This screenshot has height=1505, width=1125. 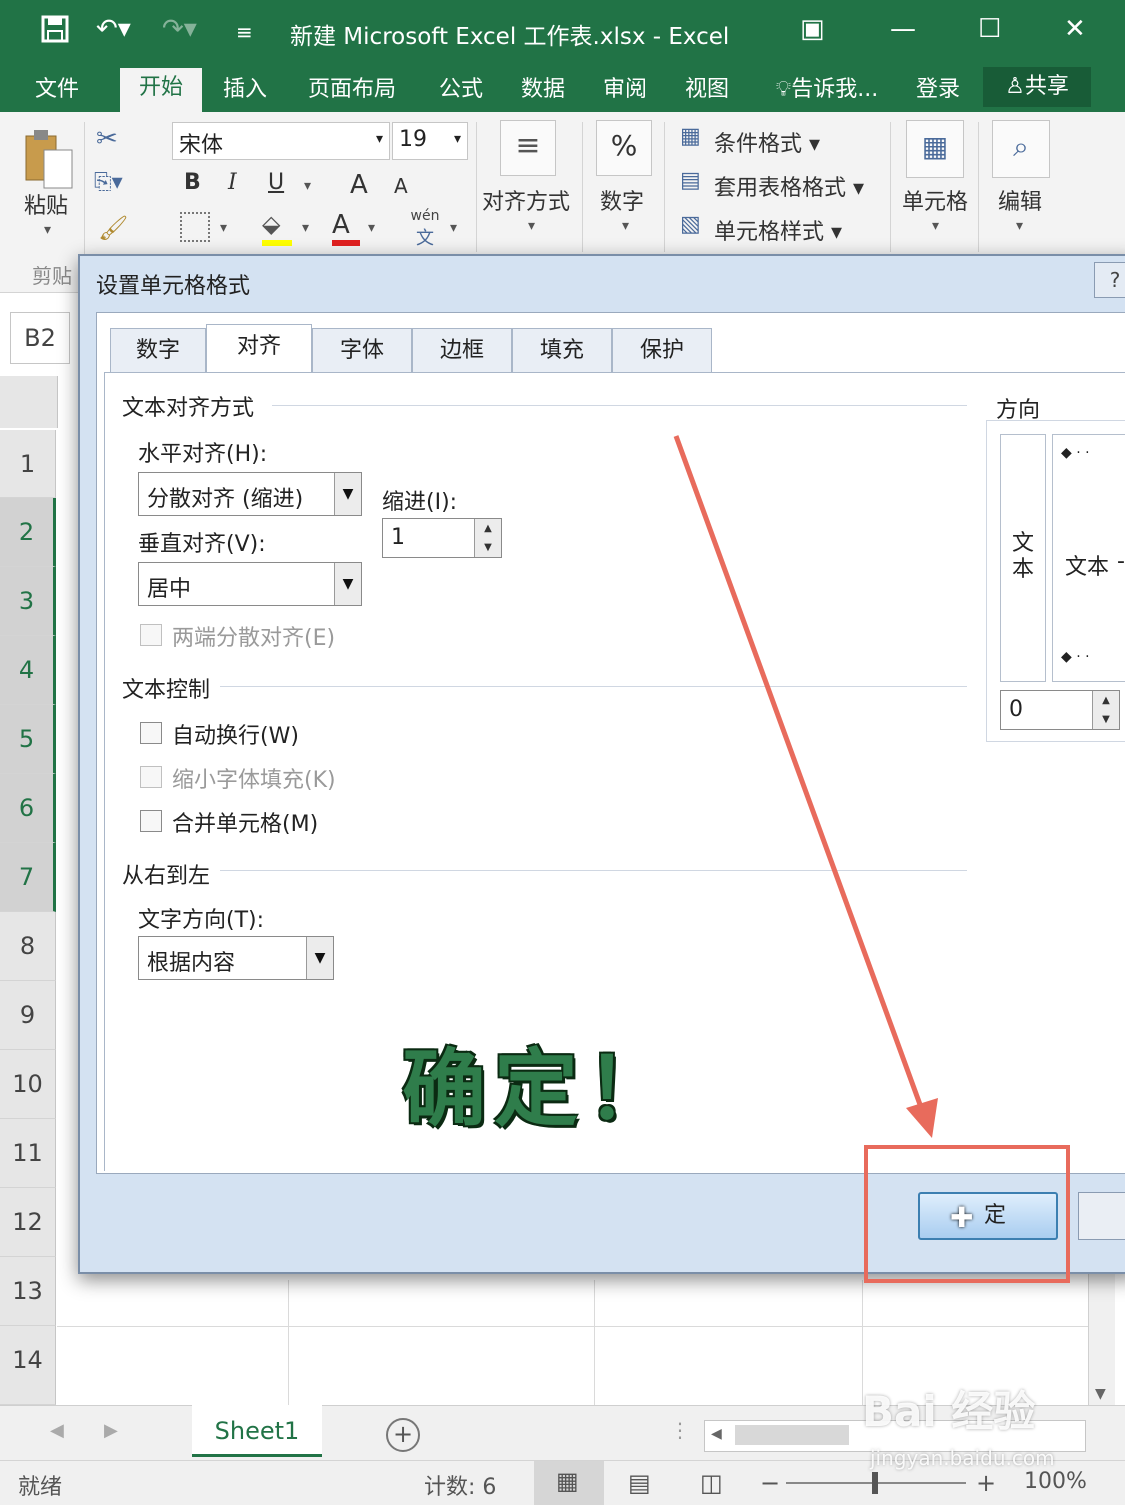 What do you see at coordinates (935, 149) in the screenshot?
I see `cells-icon: ▦` at bounding box center [935, 149].